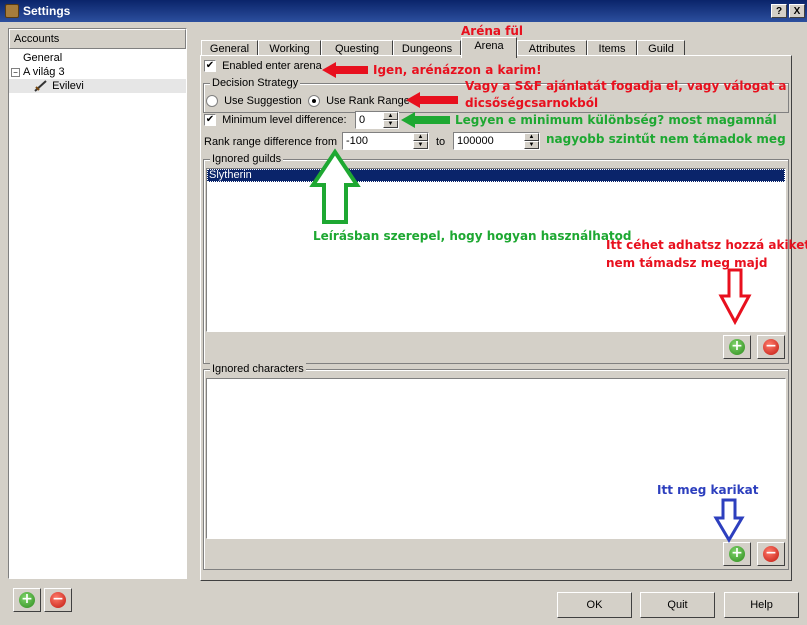  What do you see at coordinates (271, 142) in the screenshot?
I see `rank-from-label: Rank range difference from` at bounding box center [271, 142].